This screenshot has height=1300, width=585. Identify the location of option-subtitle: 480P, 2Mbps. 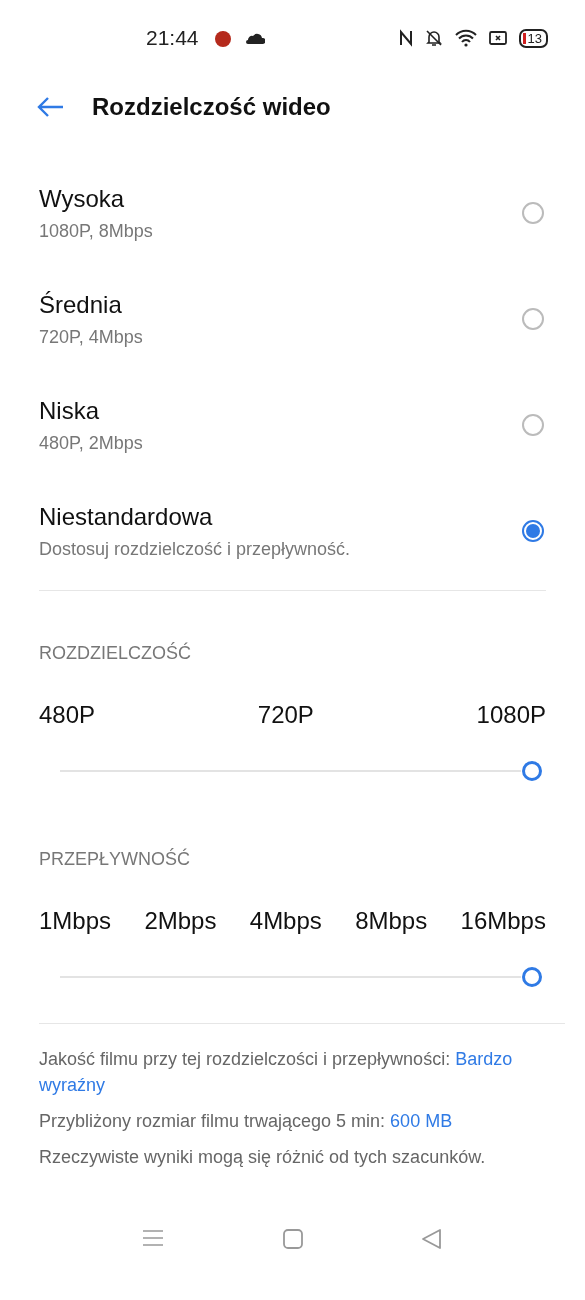
(91, 443).